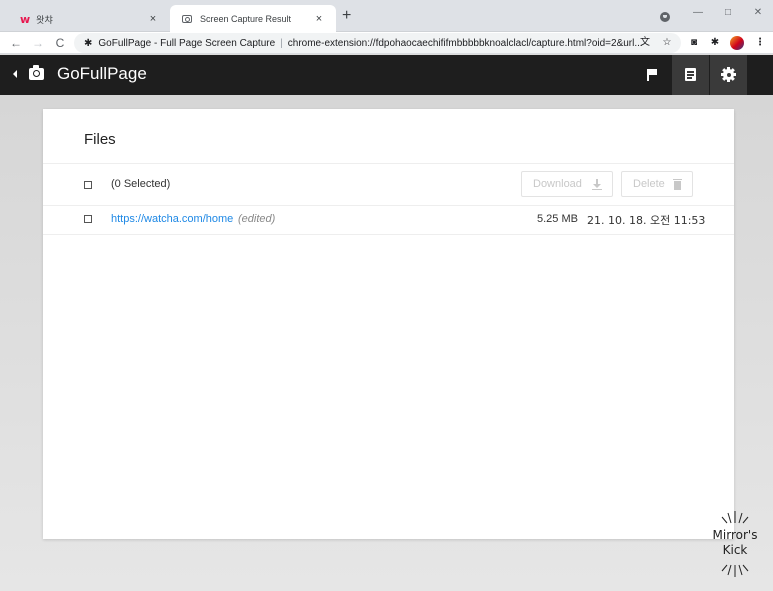  Describe the element at coordinates (677, 184) in the screenshot. I see `trash-icon` at that location.